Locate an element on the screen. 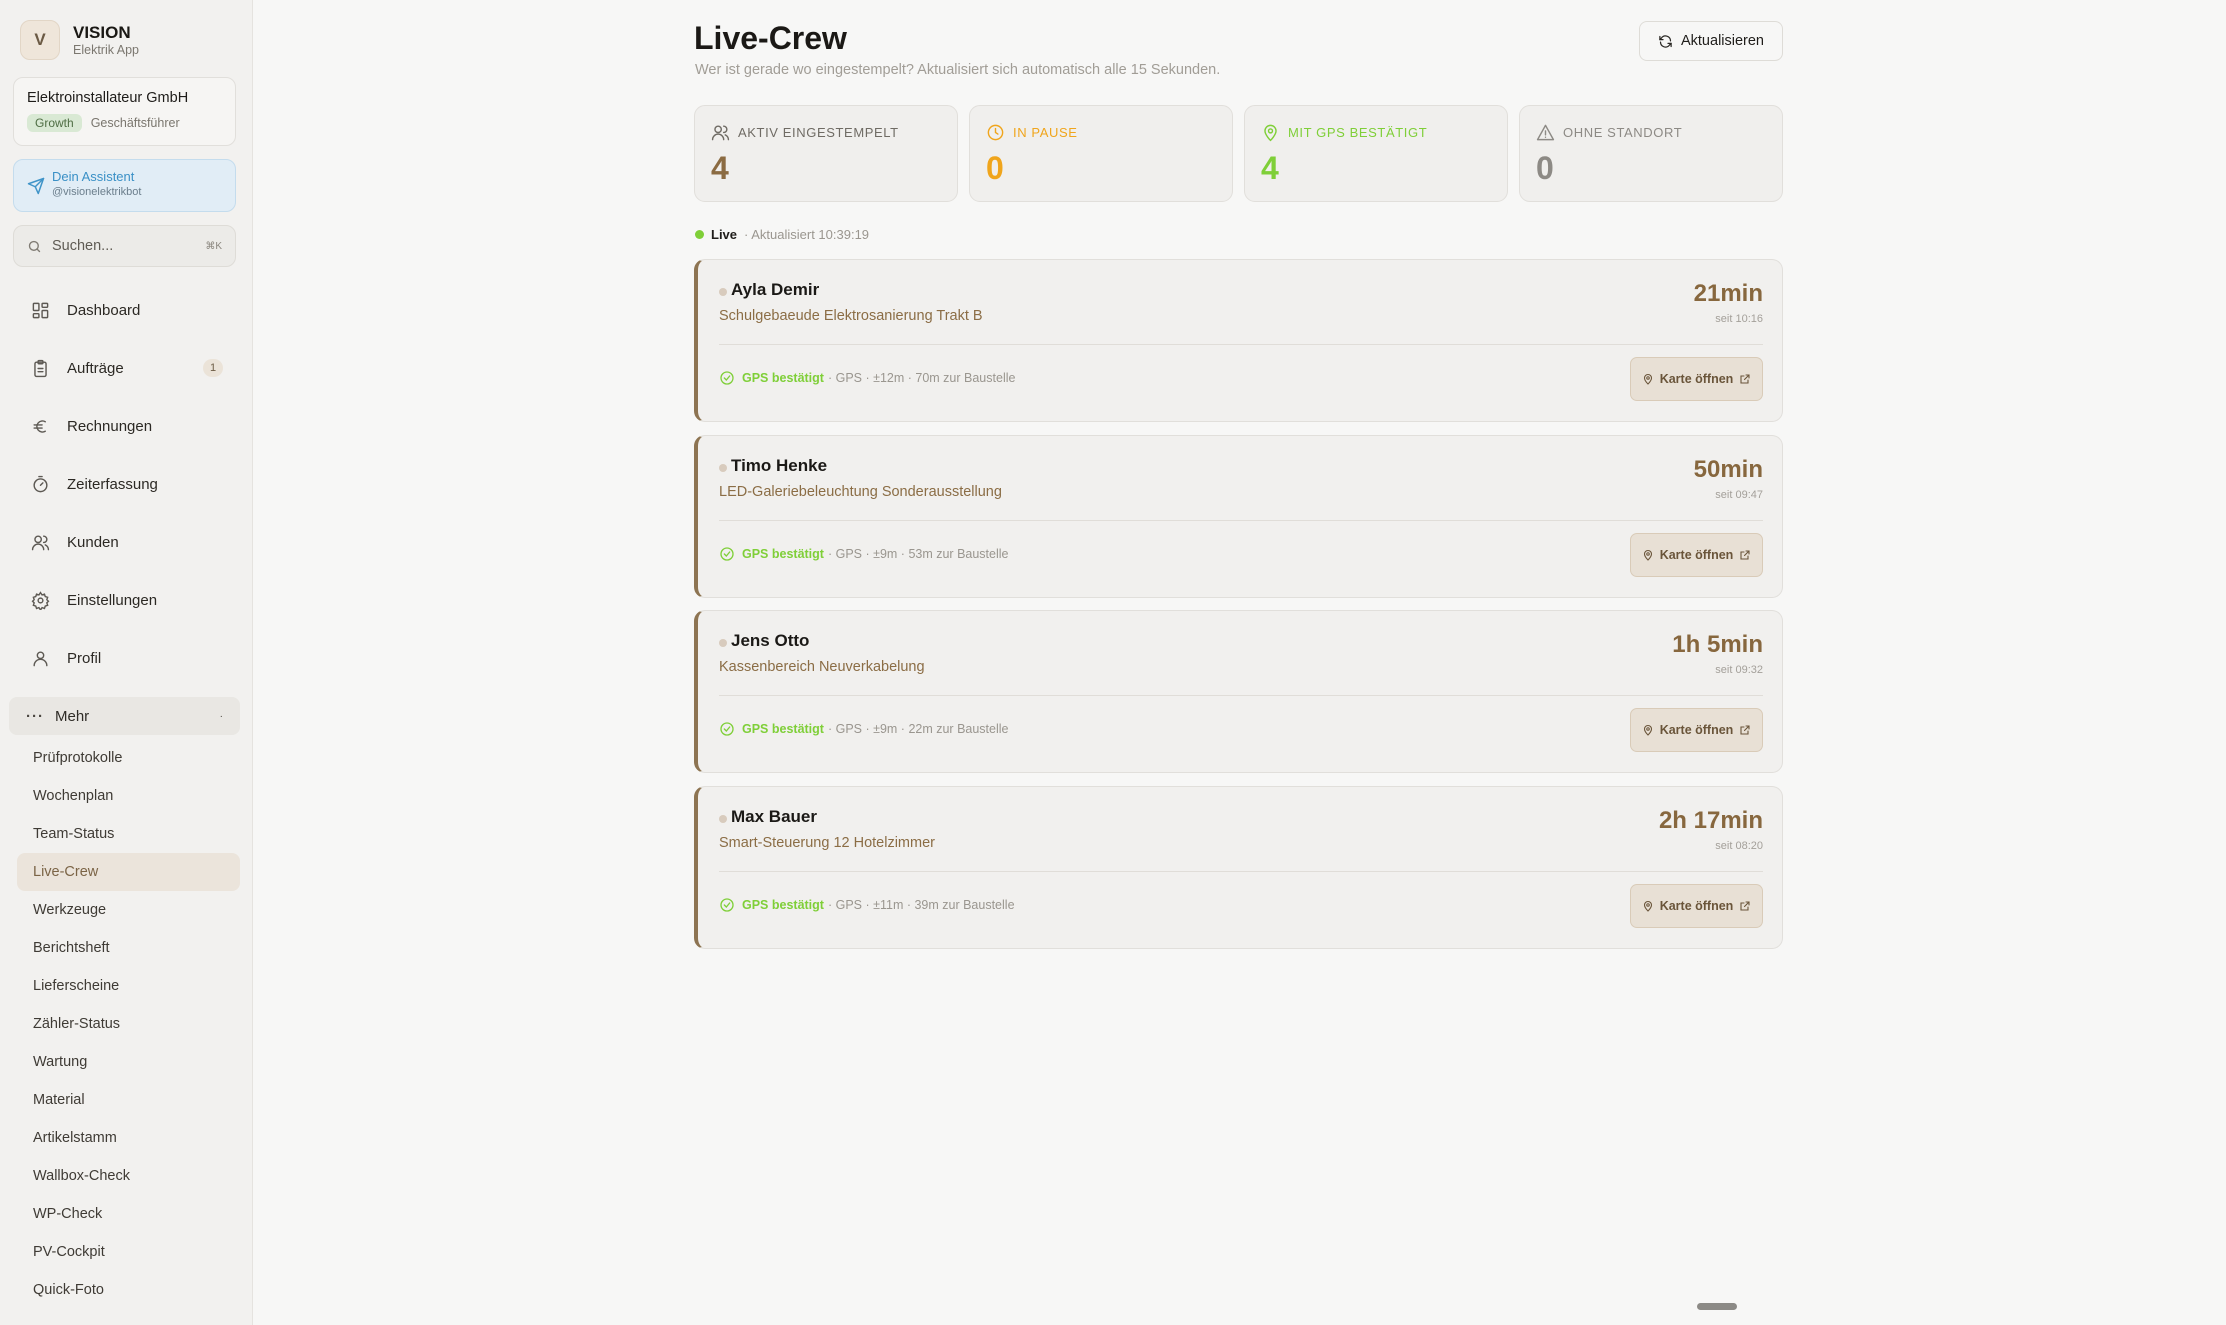  gear-icon is located at coordinates (40, 600).